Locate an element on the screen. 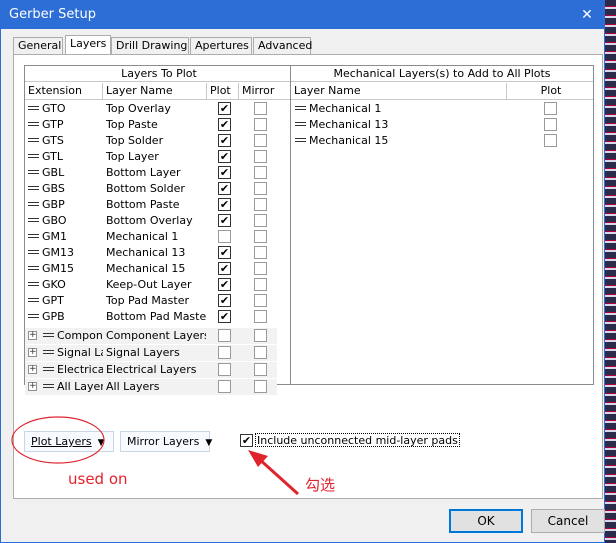  column-header-mirror: Mirror is located at coordinates (267, 91).